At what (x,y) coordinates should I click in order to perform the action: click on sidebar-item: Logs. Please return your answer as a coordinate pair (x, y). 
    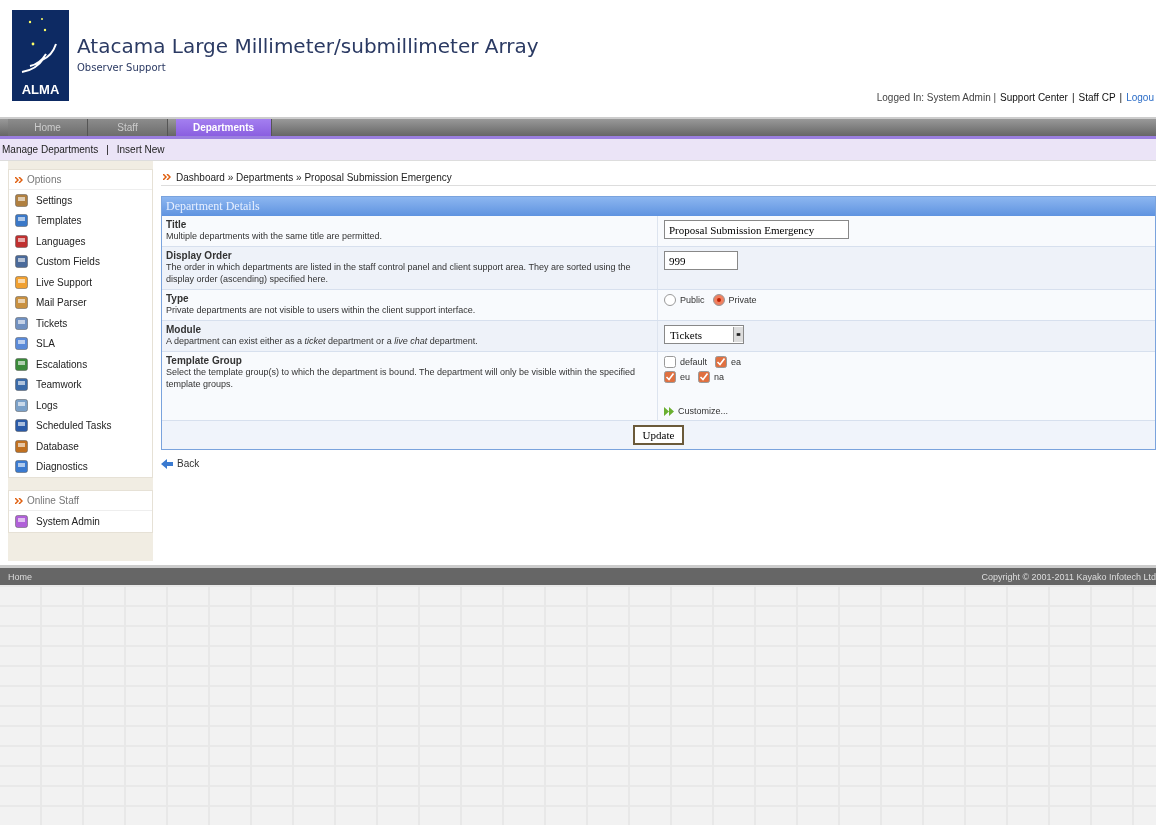
    Looking at the image, I should click on (80, 405).